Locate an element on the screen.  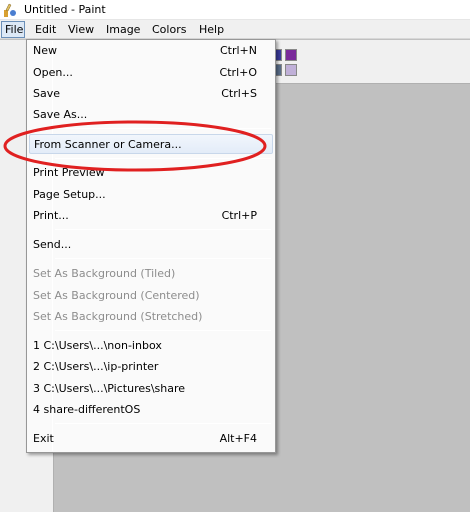
menu-item-label: Set As Background (Stretched) is located at coordinates (118, 316).